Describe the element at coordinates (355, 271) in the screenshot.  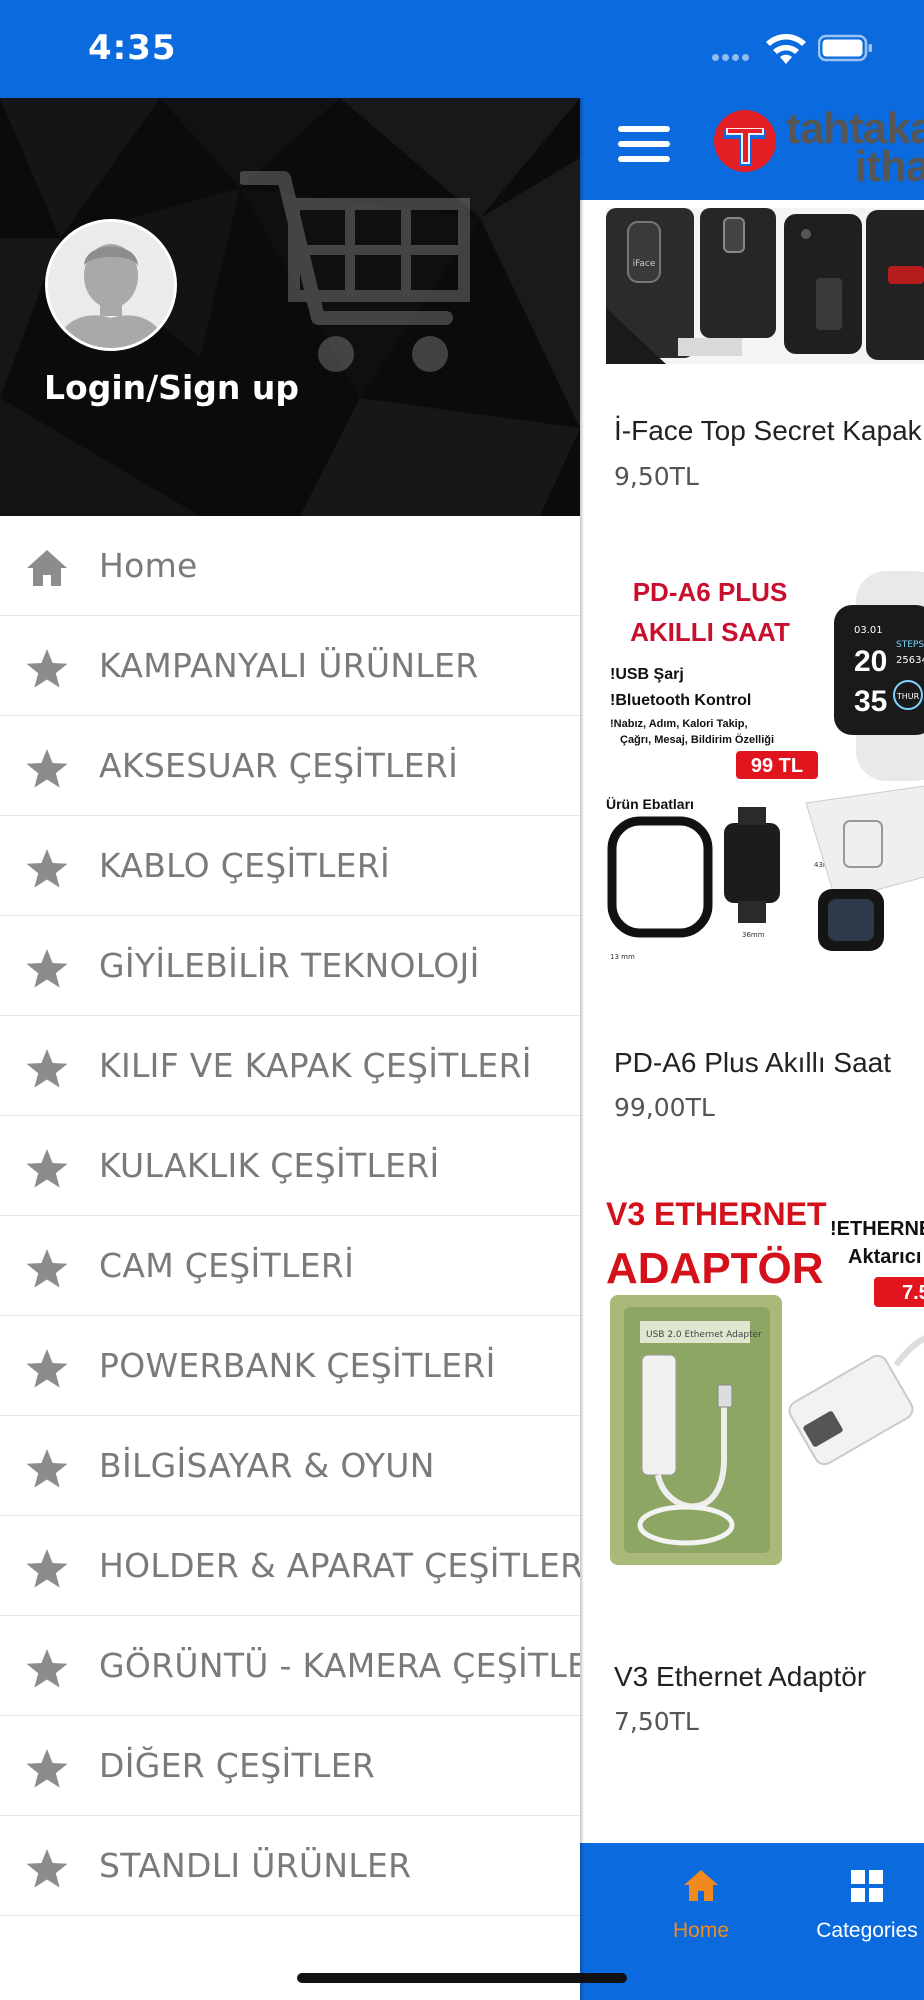
I see `shopping-cart-icon` at that location.